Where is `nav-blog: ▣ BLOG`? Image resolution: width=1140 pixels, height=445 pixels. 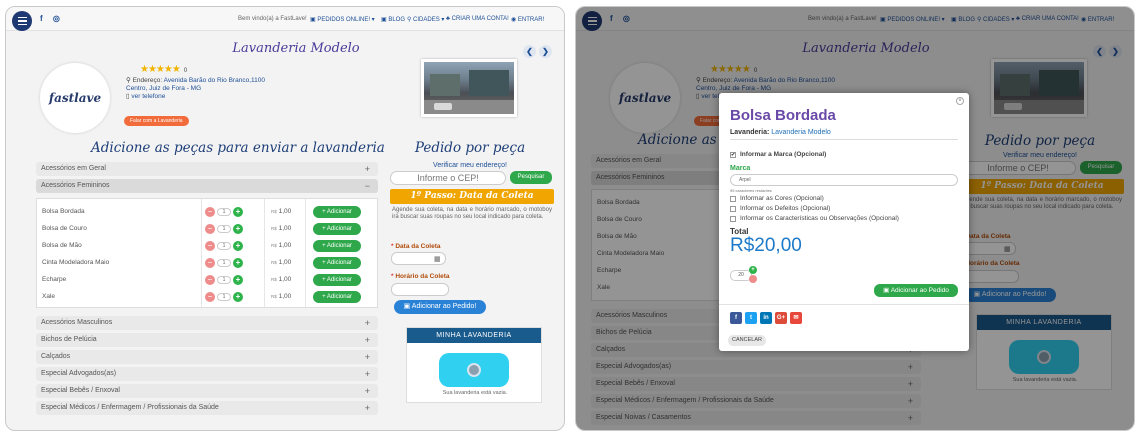
nav-blog: ▣ BLOG is located at coordinates (393, 19).